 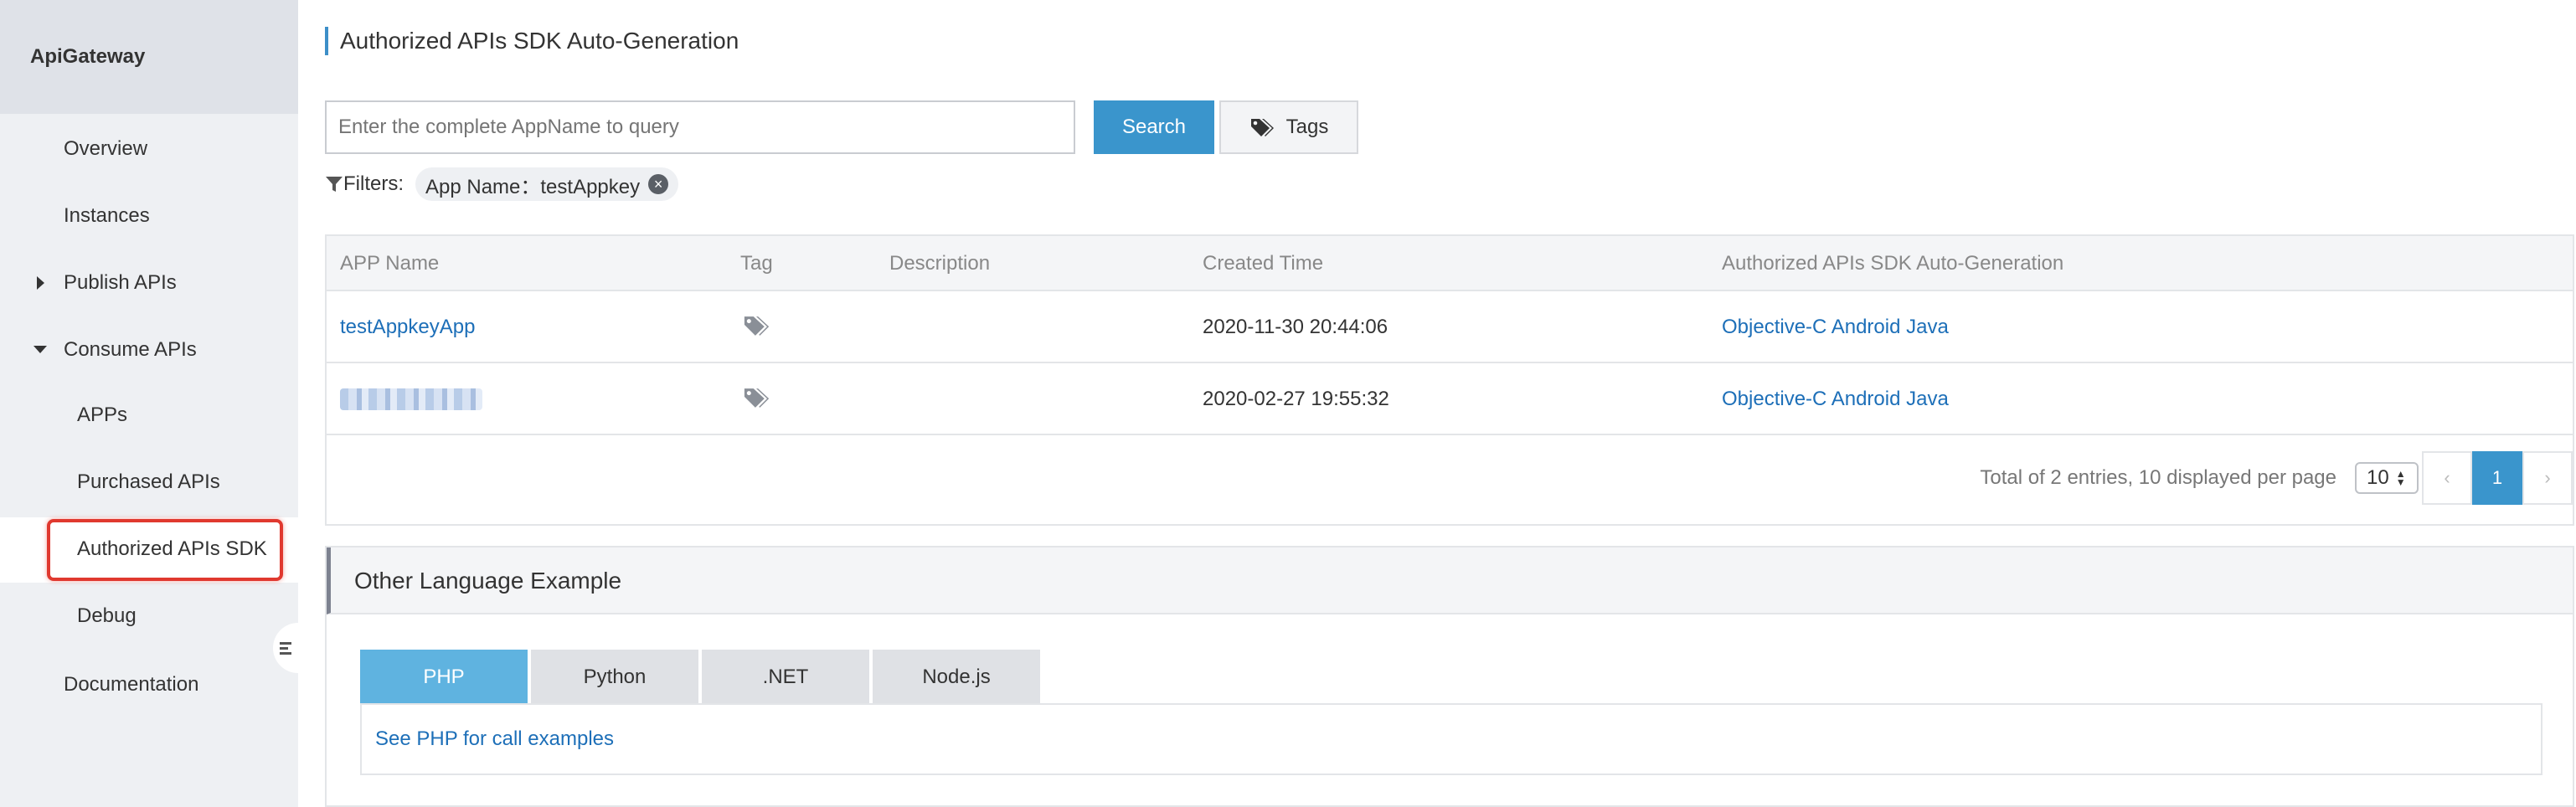 What do you see at coordinates (940, 263) in the screenshot?
I see `column-header-description: Description` at bounding box center [940, 263].